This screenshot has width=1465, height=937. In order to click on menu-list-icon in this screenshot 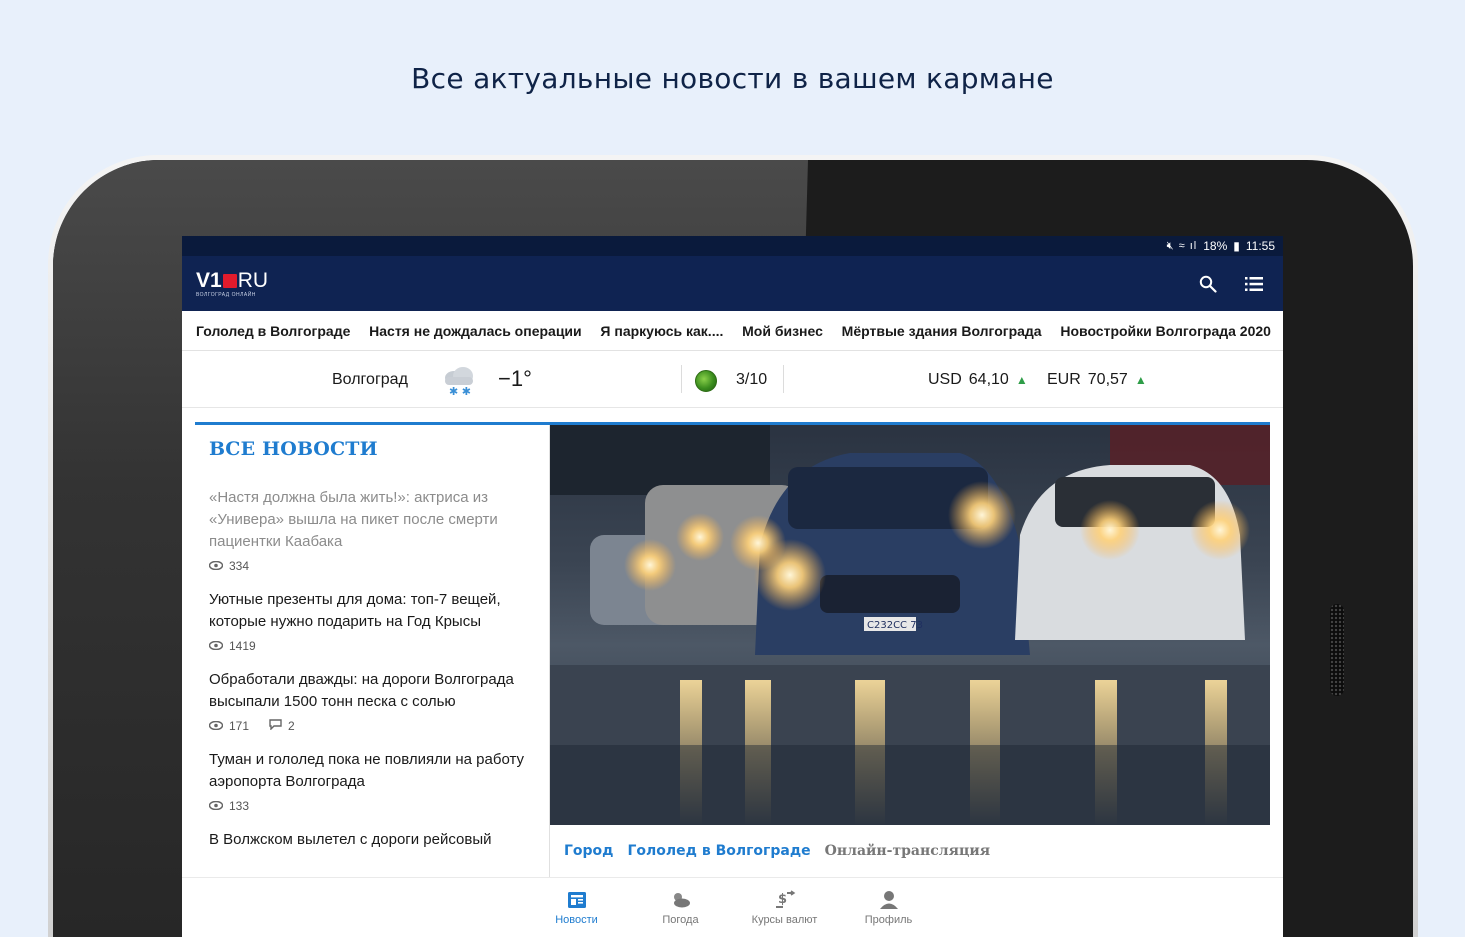, I will do `click(1254, 284)`.